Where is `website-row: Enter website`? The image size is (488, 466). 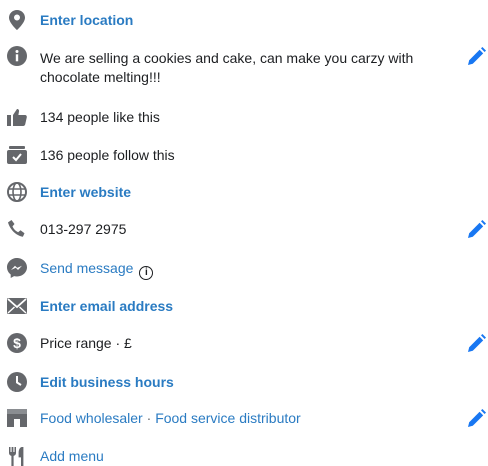 website-row: Enter website is located at coordinates (244, 192).